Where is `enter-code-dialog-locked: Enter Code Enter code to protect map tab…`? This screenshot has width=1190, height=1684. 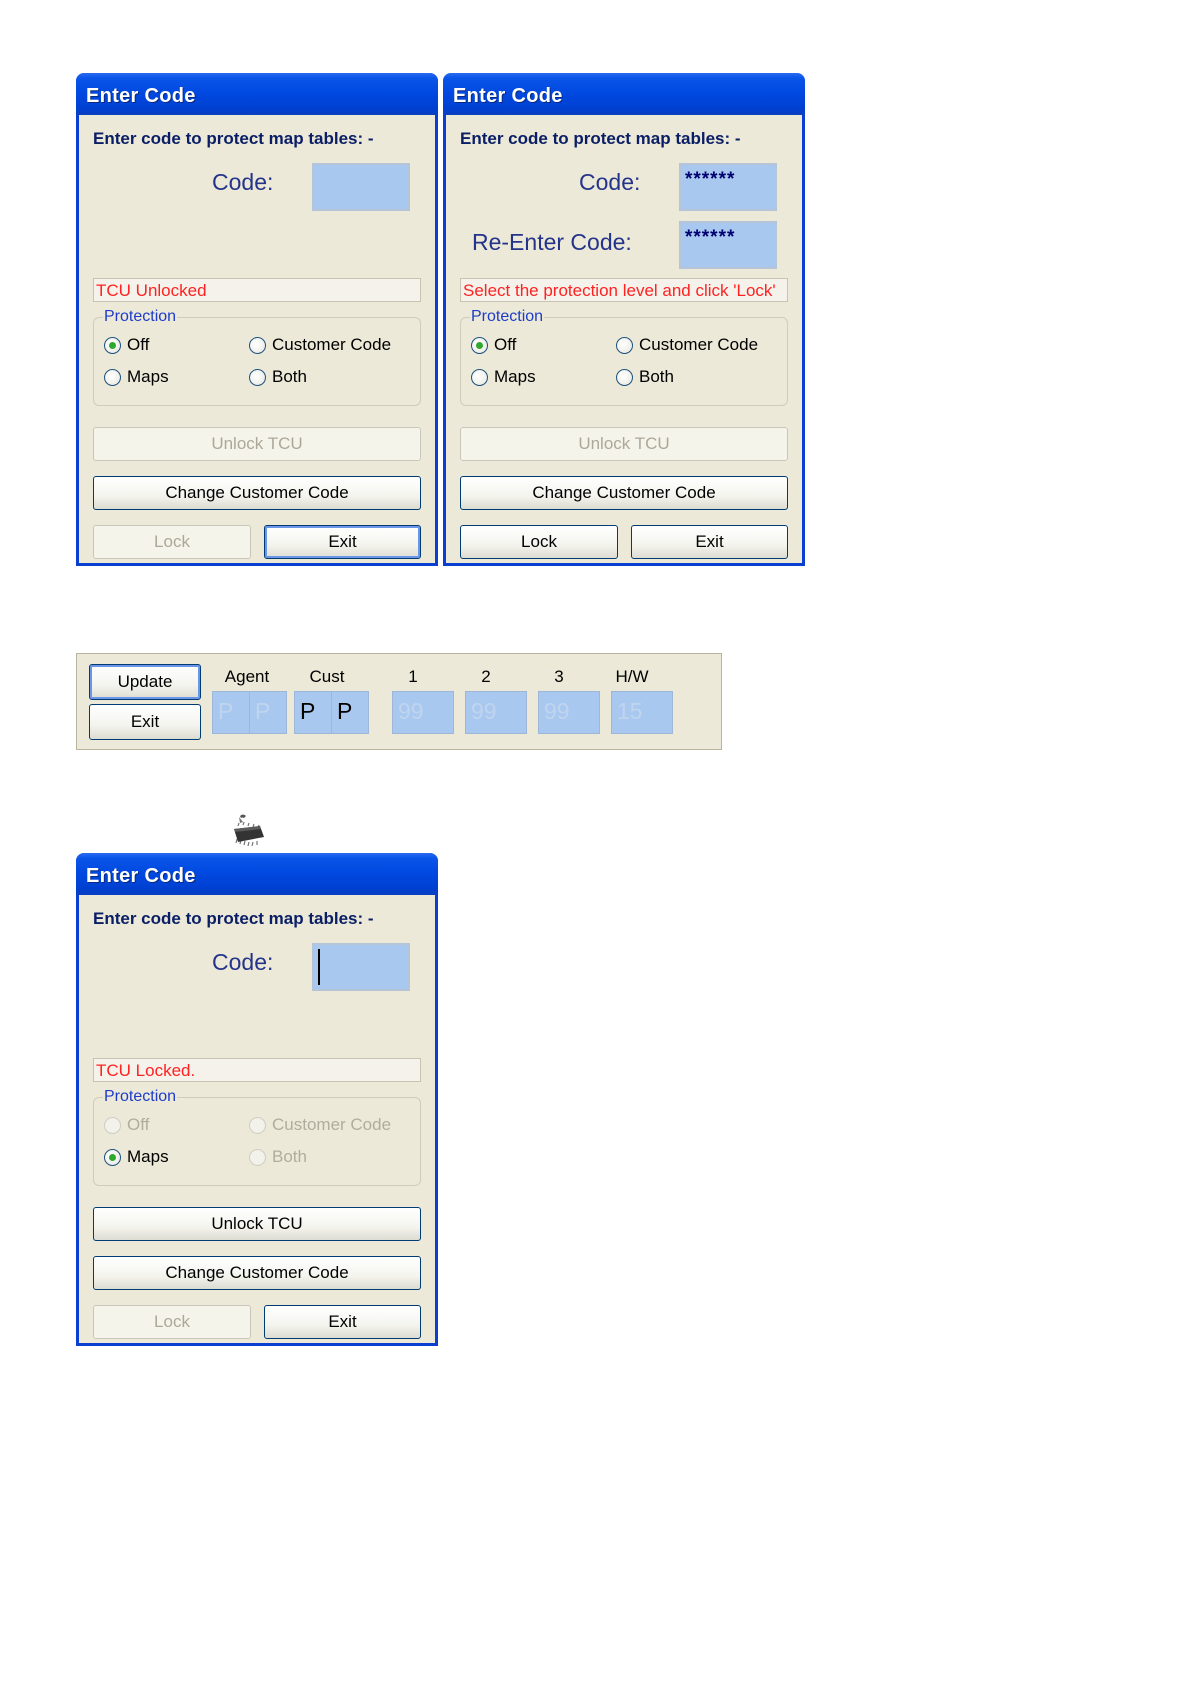 enter-code-dialog-locked: Enter Code Enter code to protect map tab… is located at coordinates (257, 1099).